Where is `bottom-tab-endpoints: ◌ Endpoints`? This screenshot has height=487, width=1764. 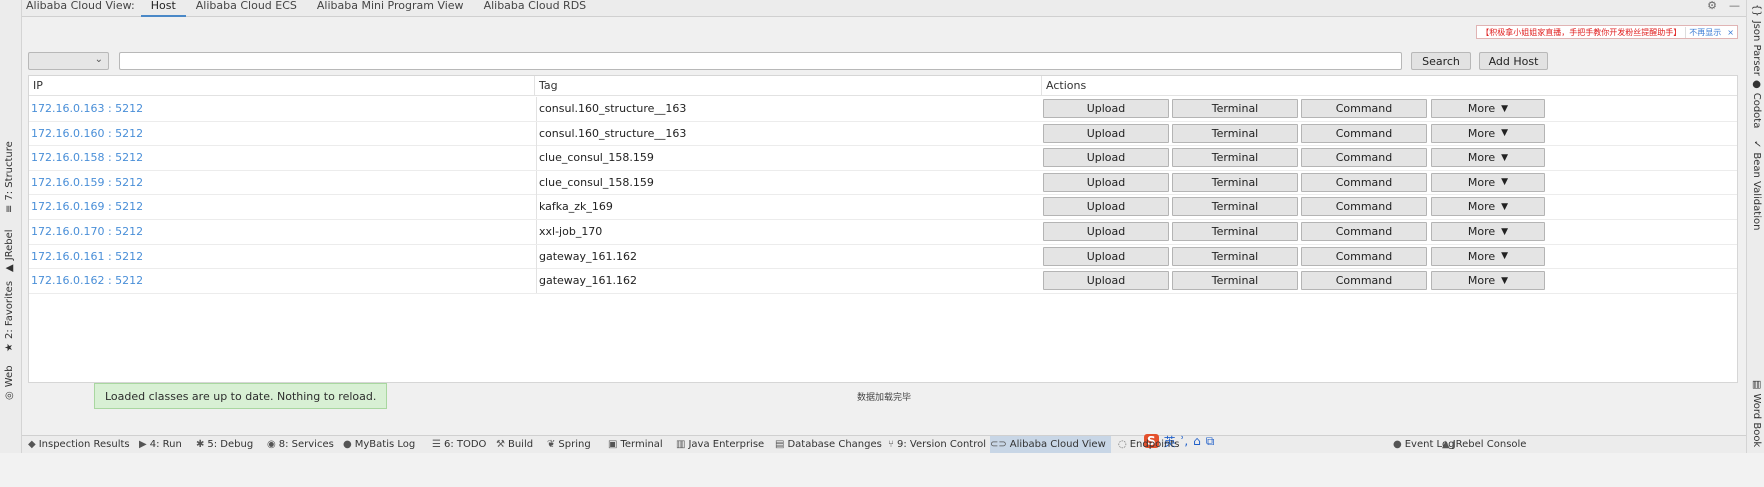 bottom-tab-endpoints: ◌ Endpoints is located at coordinates (1148, 444).